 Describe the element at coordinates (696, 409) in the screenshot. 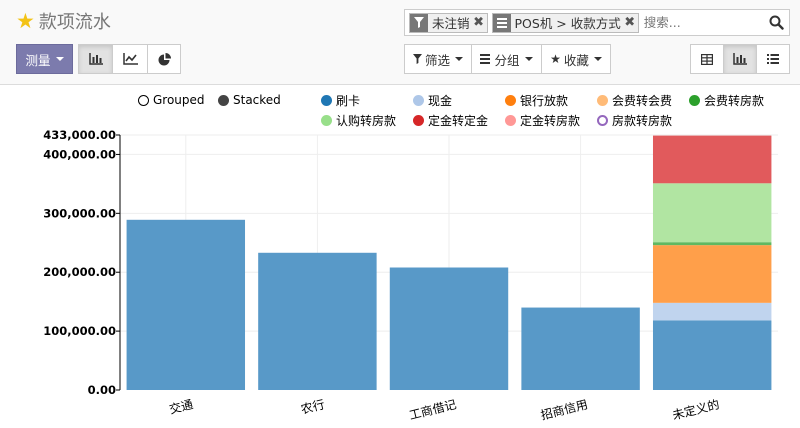

I see `x-tick-label: 未定义的` at that location.